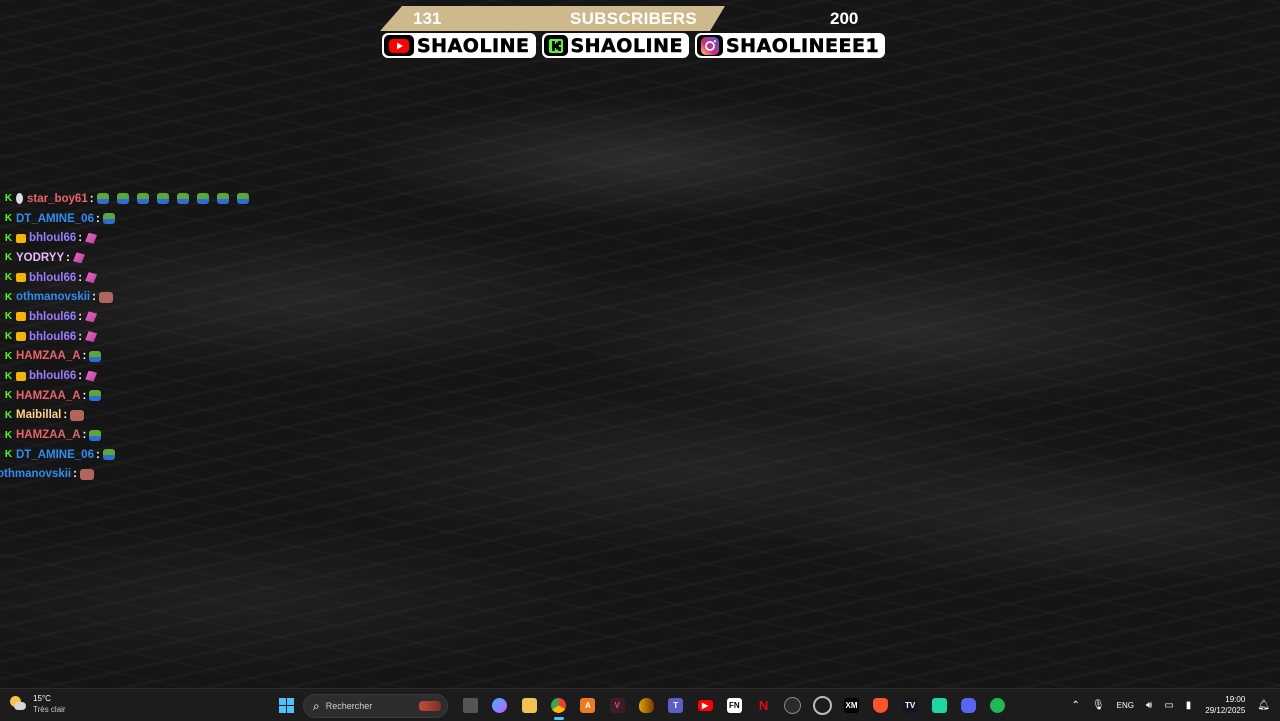 Image resolution: width=1280 pixels, height=721 pixels. I want to click on app-a-icon: A, so click(588, 705).